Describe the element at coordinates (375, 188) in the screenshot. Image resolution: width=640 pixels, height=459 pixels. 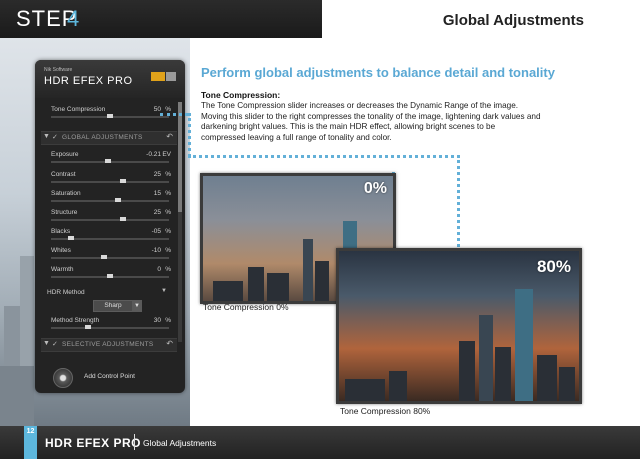
I see `image-percent-label: 0%` at that location.